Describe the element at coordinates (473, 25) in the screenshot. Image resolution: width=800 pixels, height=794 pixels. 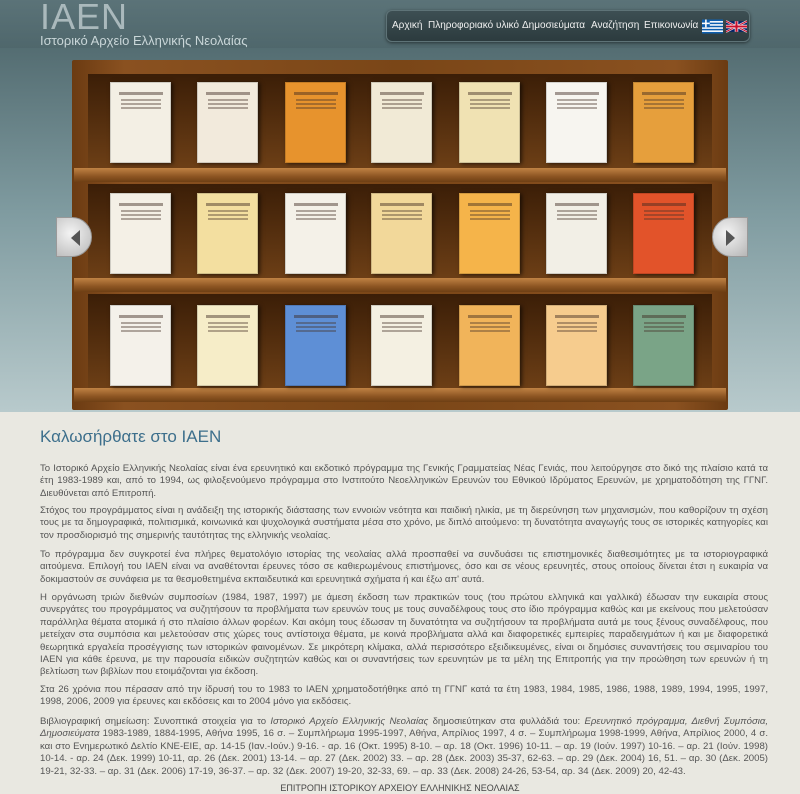
I see `nav-info-material: Πληροφοριακό υλικό` at that location.